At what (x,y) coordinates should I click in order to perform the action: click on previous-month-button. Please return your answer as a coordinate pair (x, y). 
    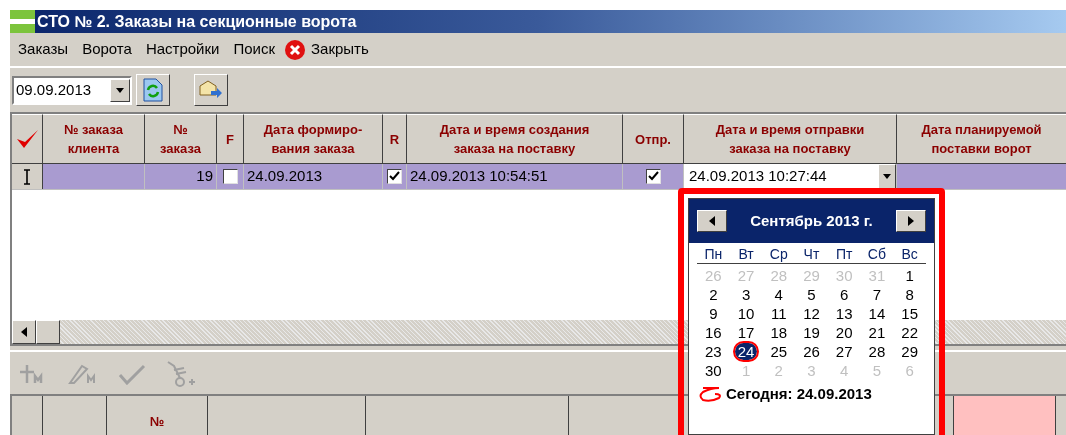
    Looking at the image, I should click on (712, 221).